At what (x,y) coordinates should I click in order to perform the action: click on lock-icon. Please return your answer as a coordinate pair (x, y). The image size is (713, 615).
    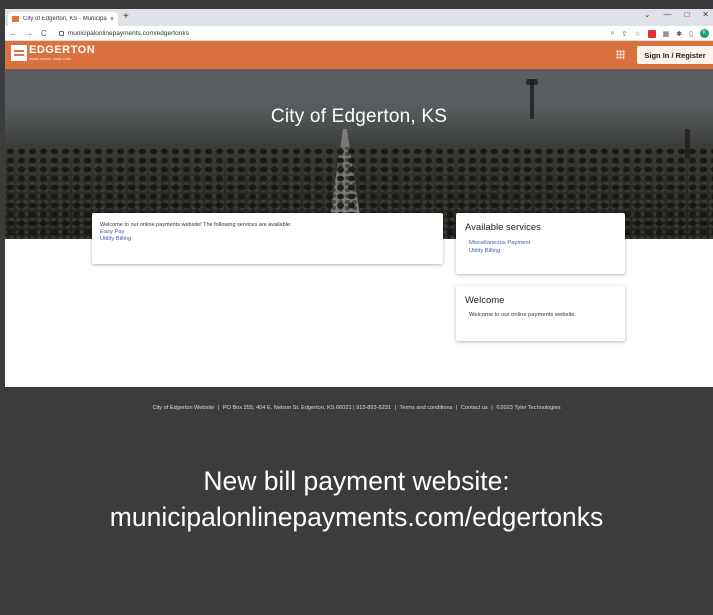
    Looking at the image, I should click on (61, 33).